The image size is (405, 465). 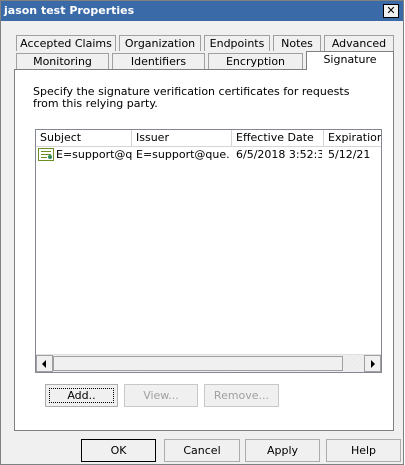 I want to click on tab-notes: Notes, so click(x=297, y=43).